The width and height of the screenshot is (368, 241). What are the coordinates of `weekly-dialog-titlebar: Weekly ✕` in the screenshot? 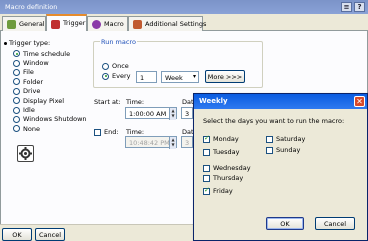 It's located at (280, 101).